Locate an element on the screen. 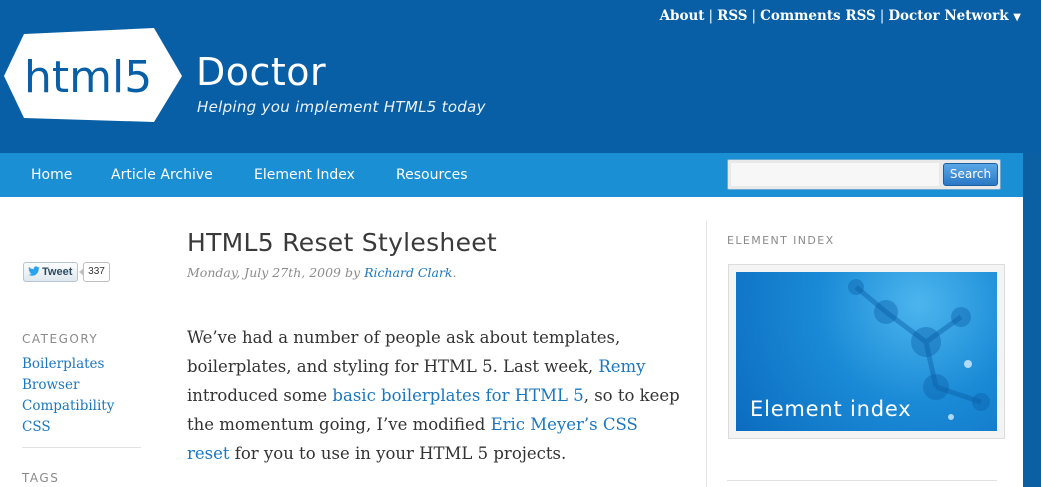  element-index-label: Element index is located at coordinates (831, 409).